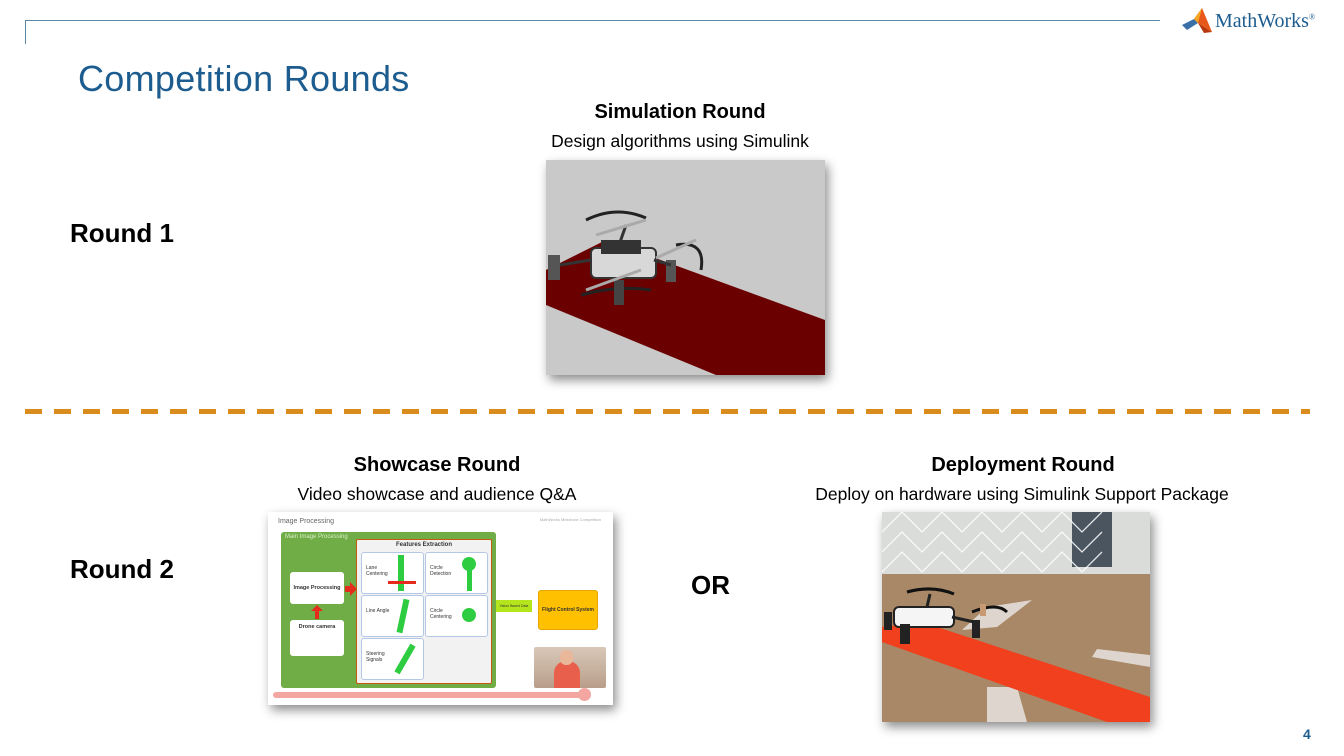  What do you see at coordinates (592, 20) in the screenshot?
I see `header-rule` at bounding box center [592, 20].